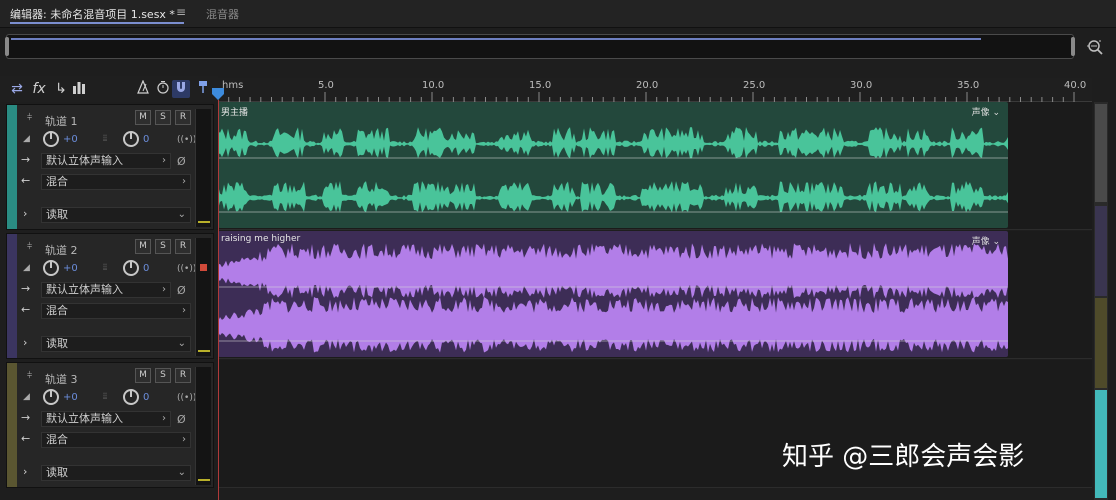  Describe the element at coordinates (540, 46) in the screenshot. I see `zoom-navigator` at that location.